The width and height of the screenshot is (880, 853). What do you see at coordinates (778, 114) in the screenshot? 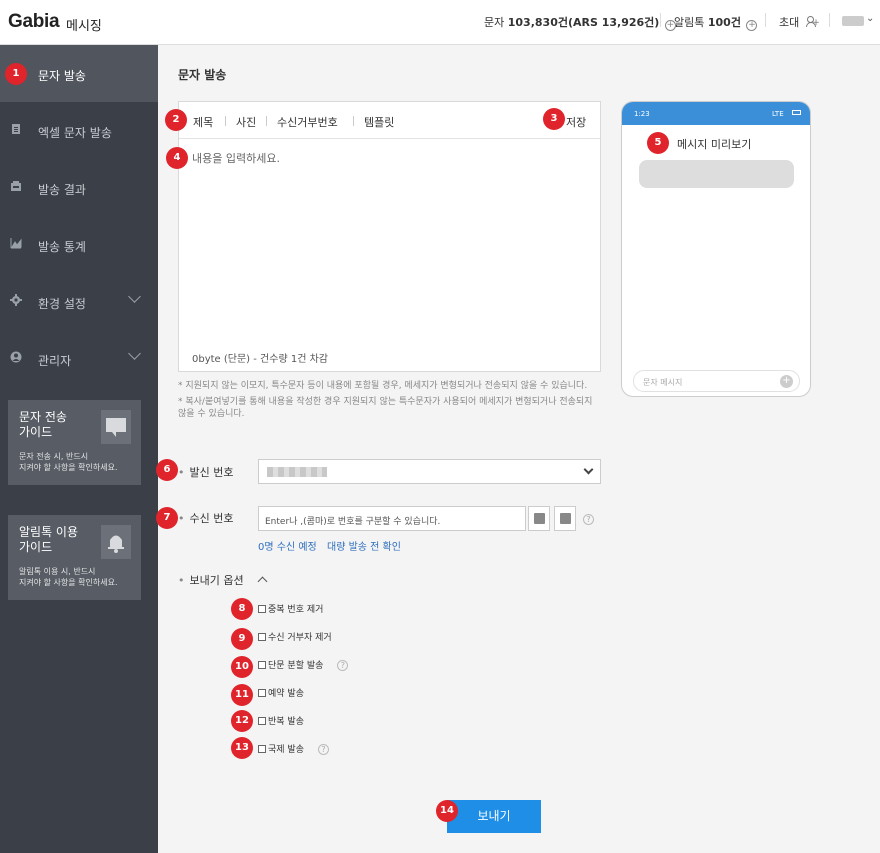
I see `phone-signal: LTE` at bounding box center [778, 114].